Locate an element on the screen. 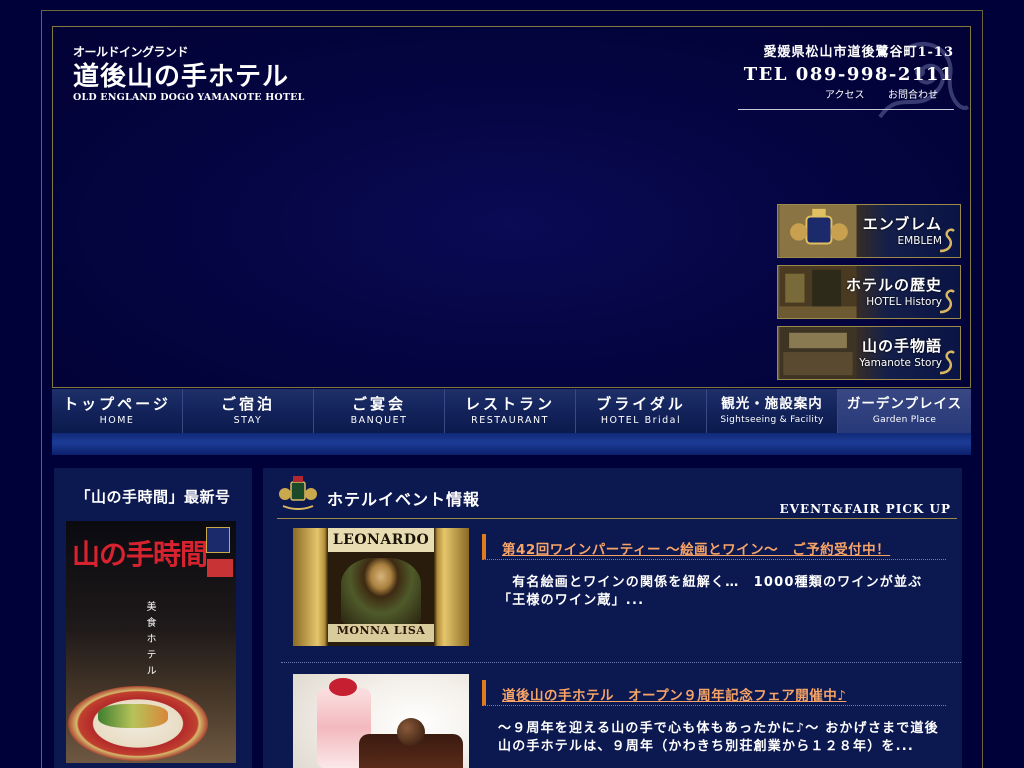  magazine-cover: 山の手時間 美食ホテル is located at coordinates (151, 642).